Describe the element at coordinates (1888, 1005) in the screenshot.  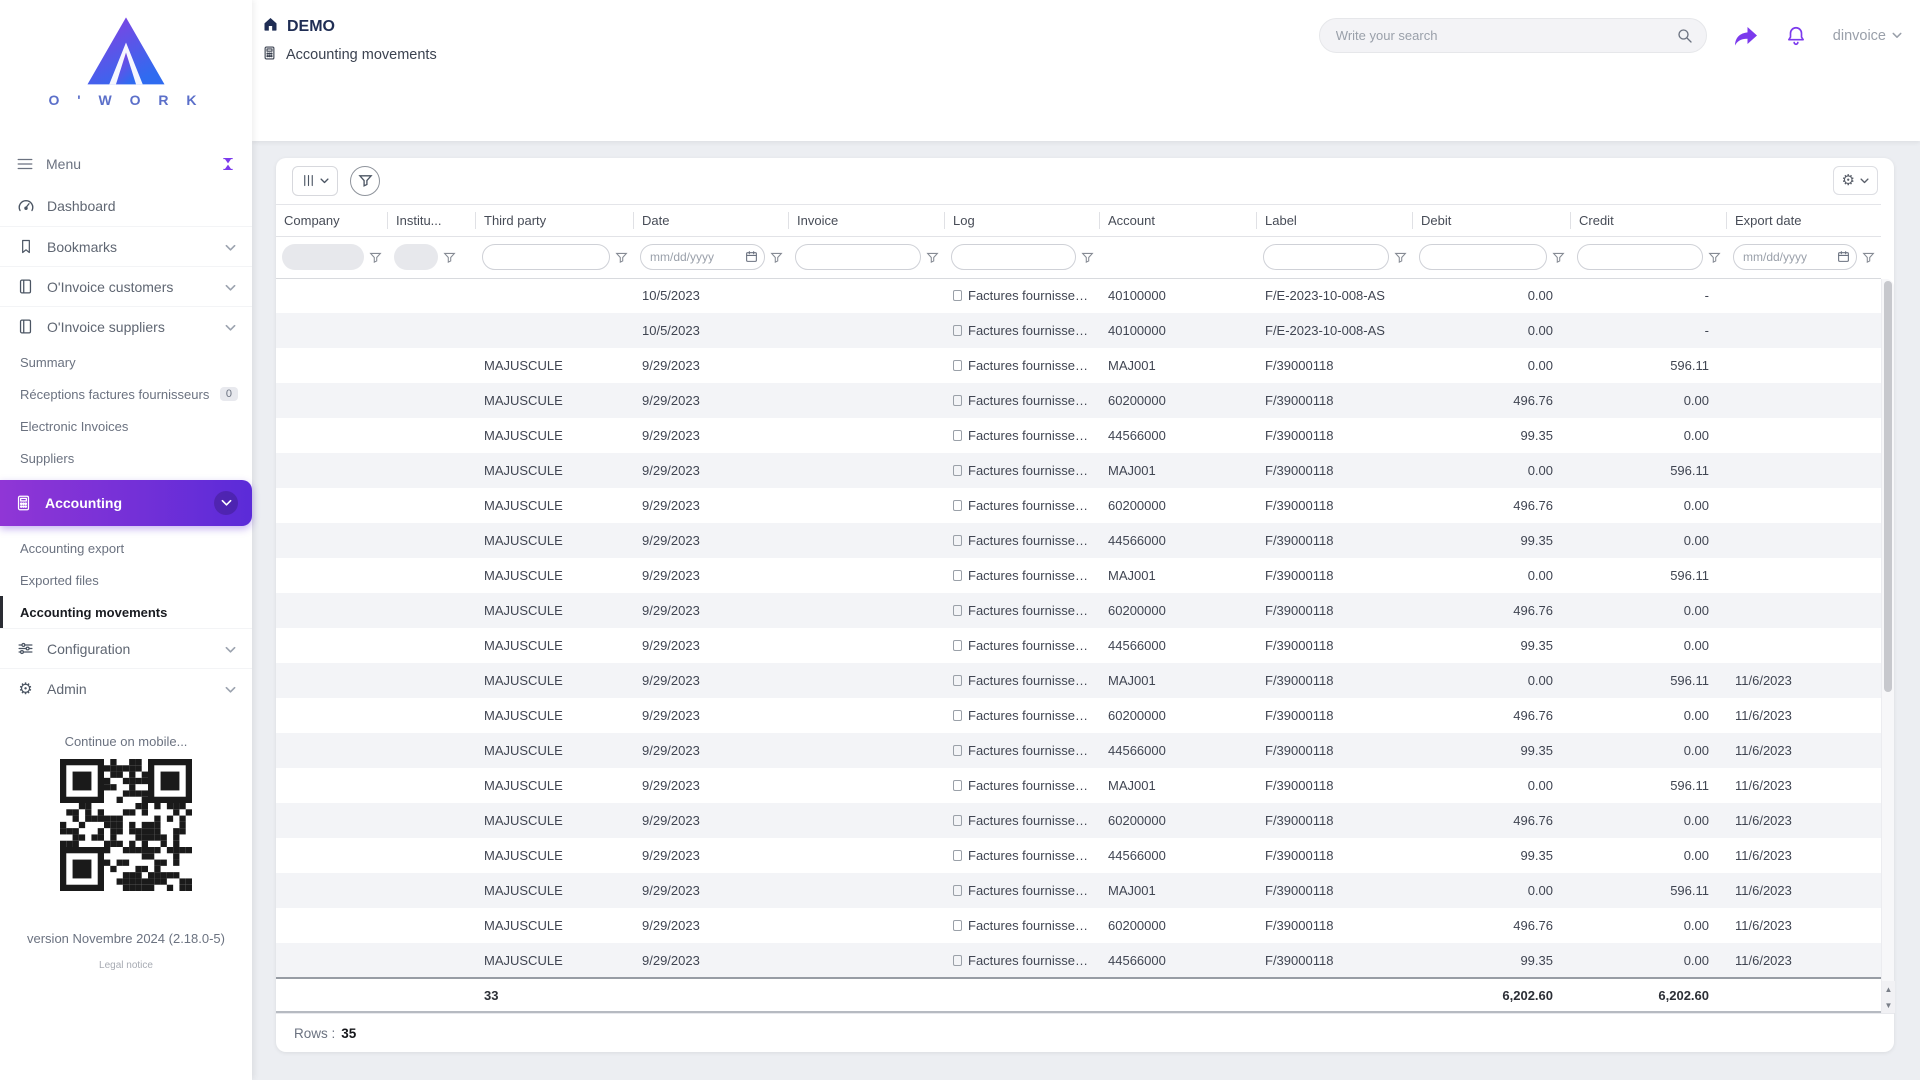
I see `scroll-down-arrow: ▼` at that location.